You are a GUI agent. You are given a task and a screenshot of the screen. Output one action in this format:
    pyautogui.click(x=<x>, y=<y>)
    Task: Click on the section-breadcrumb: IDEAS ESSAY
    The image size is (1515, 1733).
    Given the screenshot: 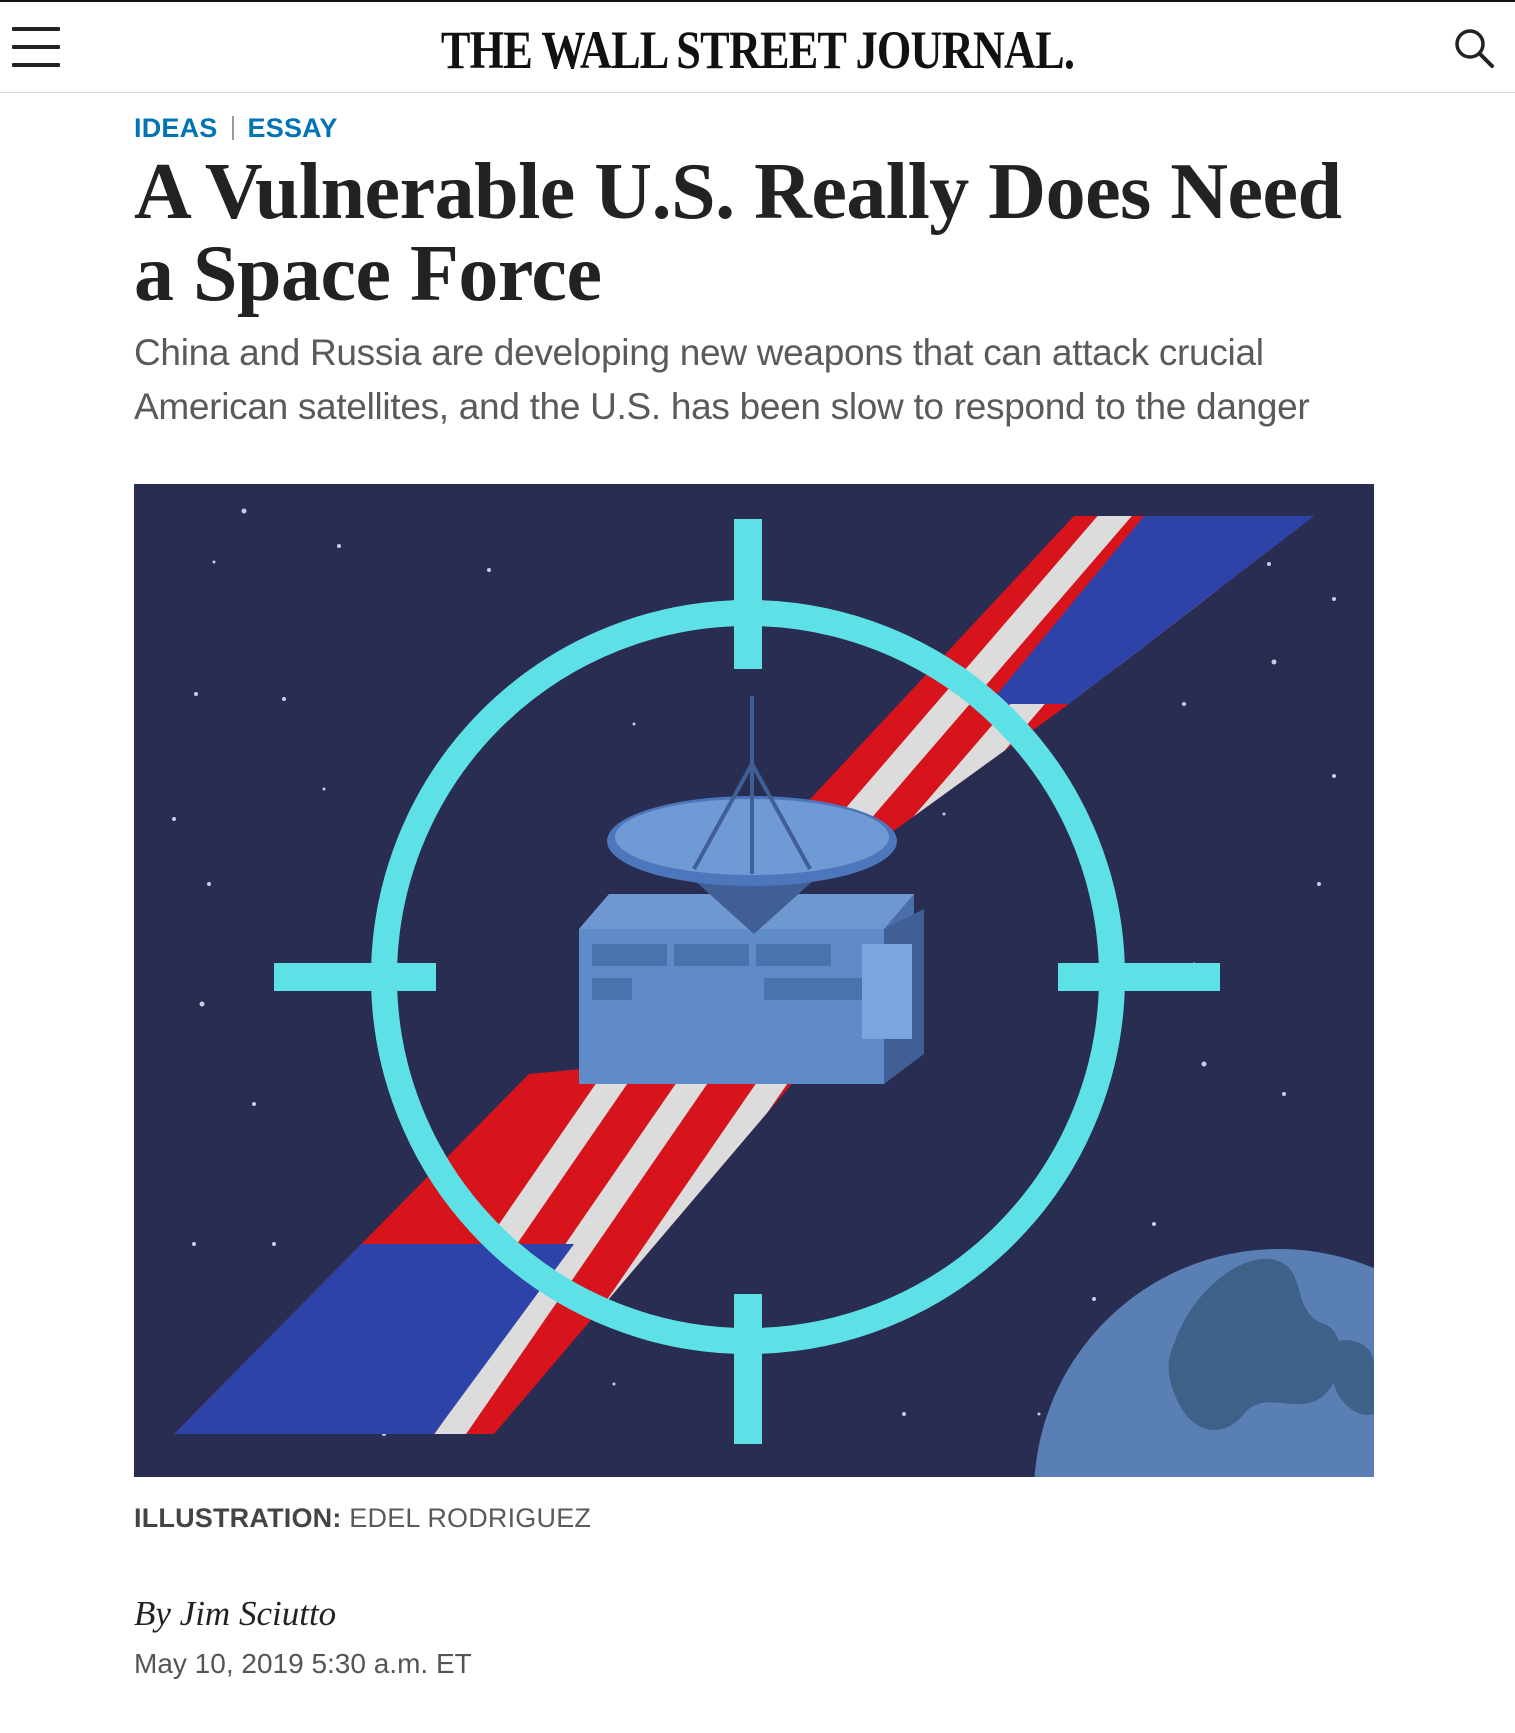 What is the action you would take?
    pyautogui.click(x=236, y=128)
    